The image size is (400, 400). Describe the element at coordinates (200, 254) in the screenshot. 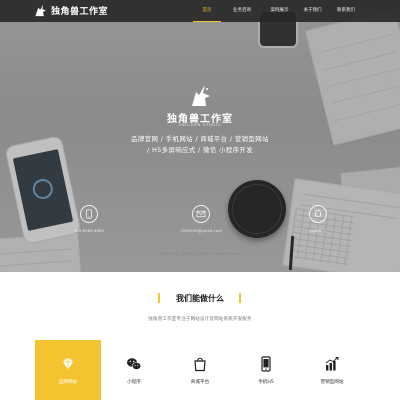

I see `hero-copyright: Copyright © 独角兽工作室 All Rights Reserved` at that location.